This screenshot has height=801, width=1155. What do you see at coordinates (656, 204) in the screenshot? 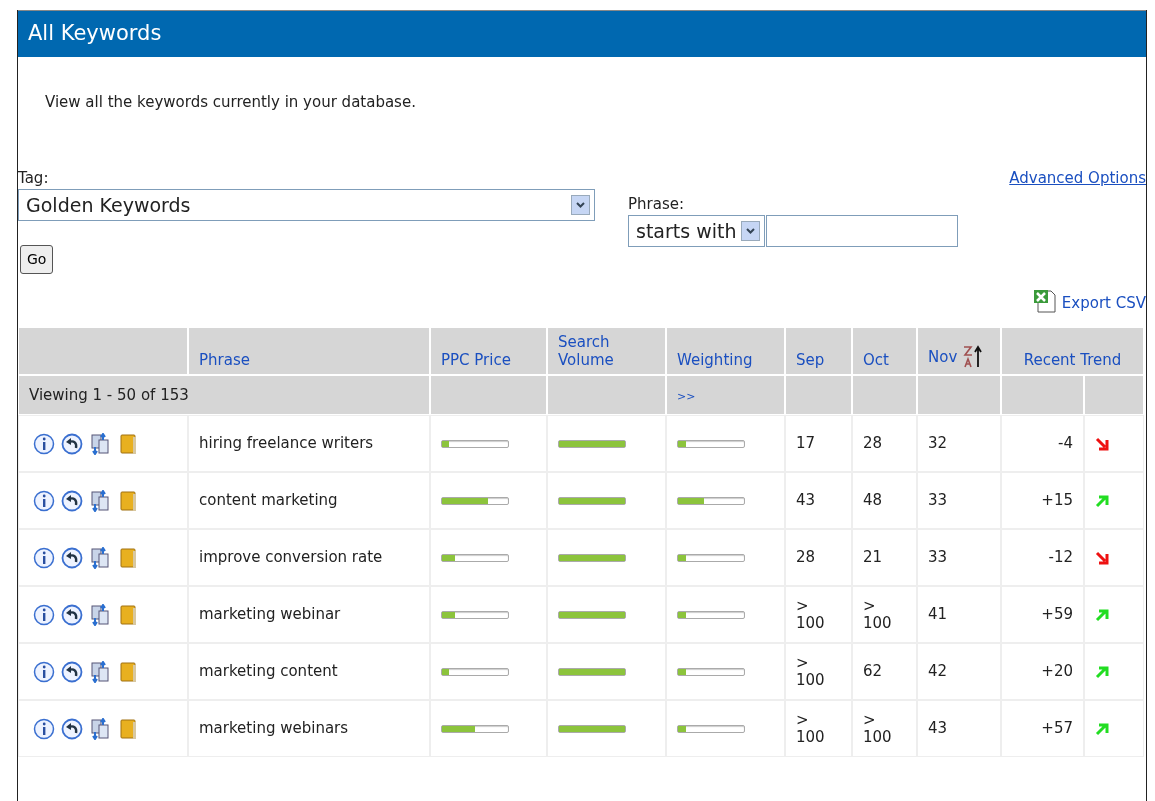
I see `phrase-label: Phrase:` at bounding box center [656, 204].